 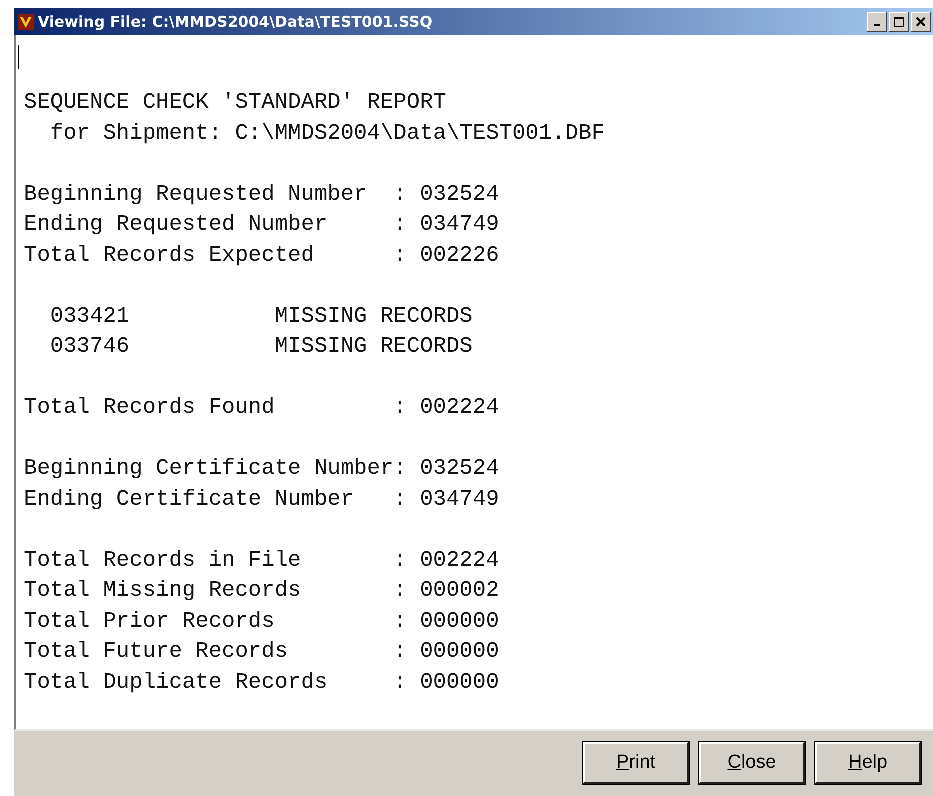 What do you see at coordinates (327, 133) in the screenshot?
I see `report-line: for Shipment: C:\MMDS2004\Data\TEST001.DBF` at bounding box center [327, 133].